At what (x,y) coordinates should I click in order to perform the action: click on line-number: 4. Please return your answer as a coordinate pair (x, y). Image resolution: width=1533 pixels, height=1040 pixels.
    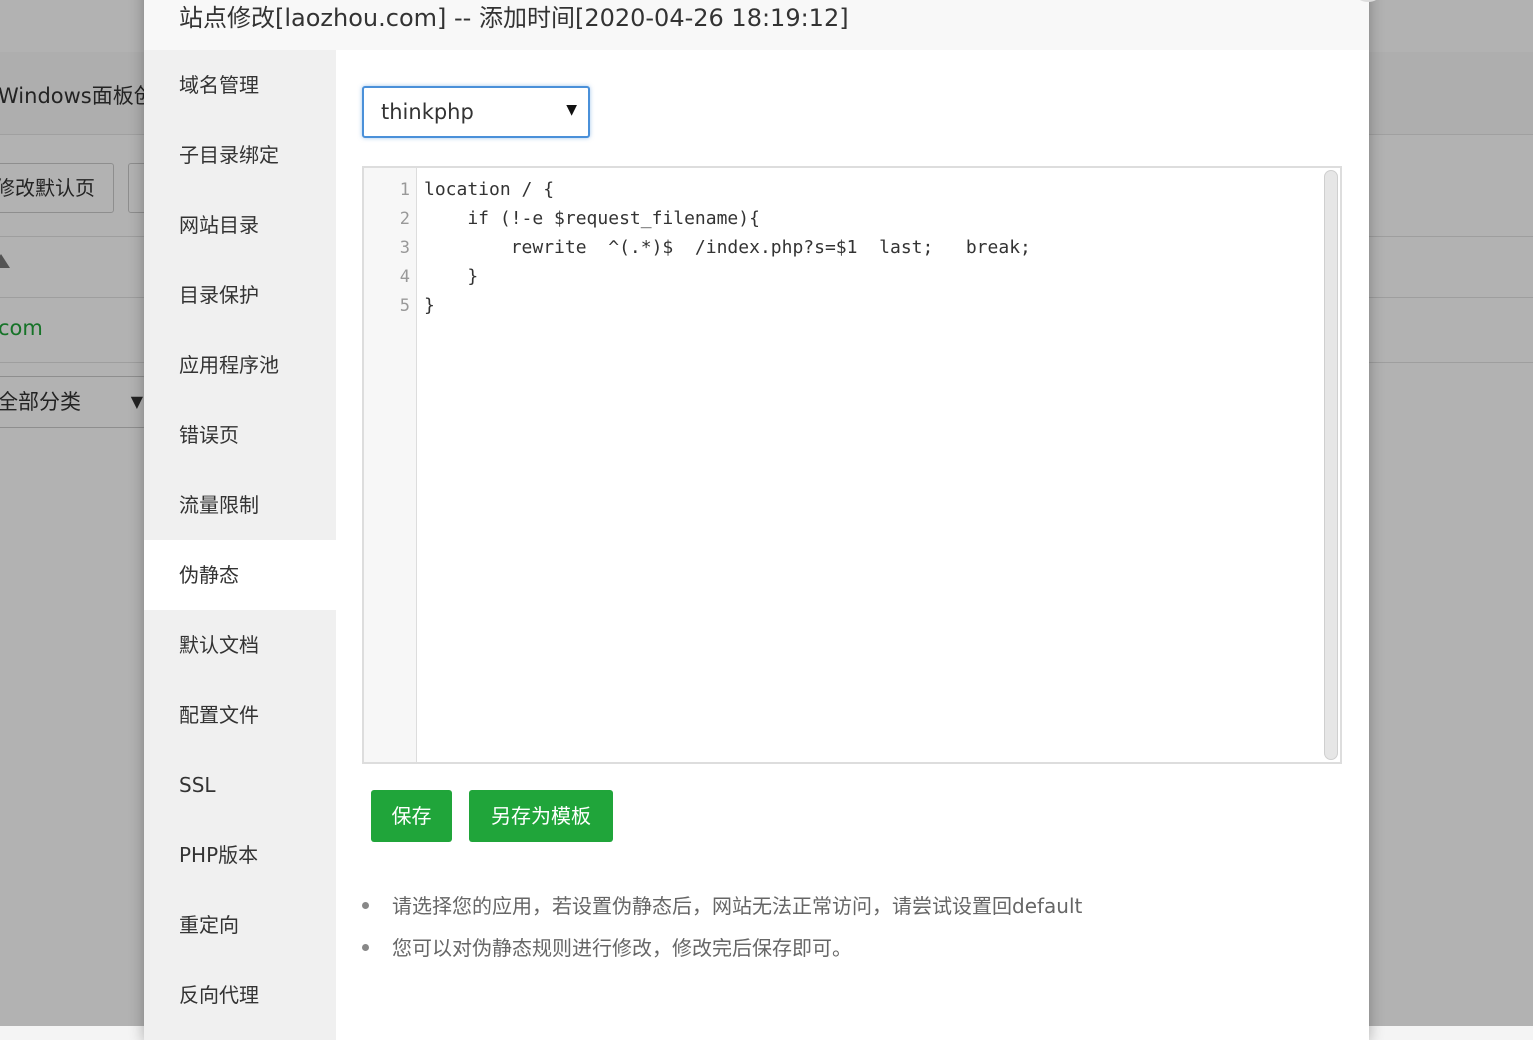
    Looking at the image, I should click on (404, 277).